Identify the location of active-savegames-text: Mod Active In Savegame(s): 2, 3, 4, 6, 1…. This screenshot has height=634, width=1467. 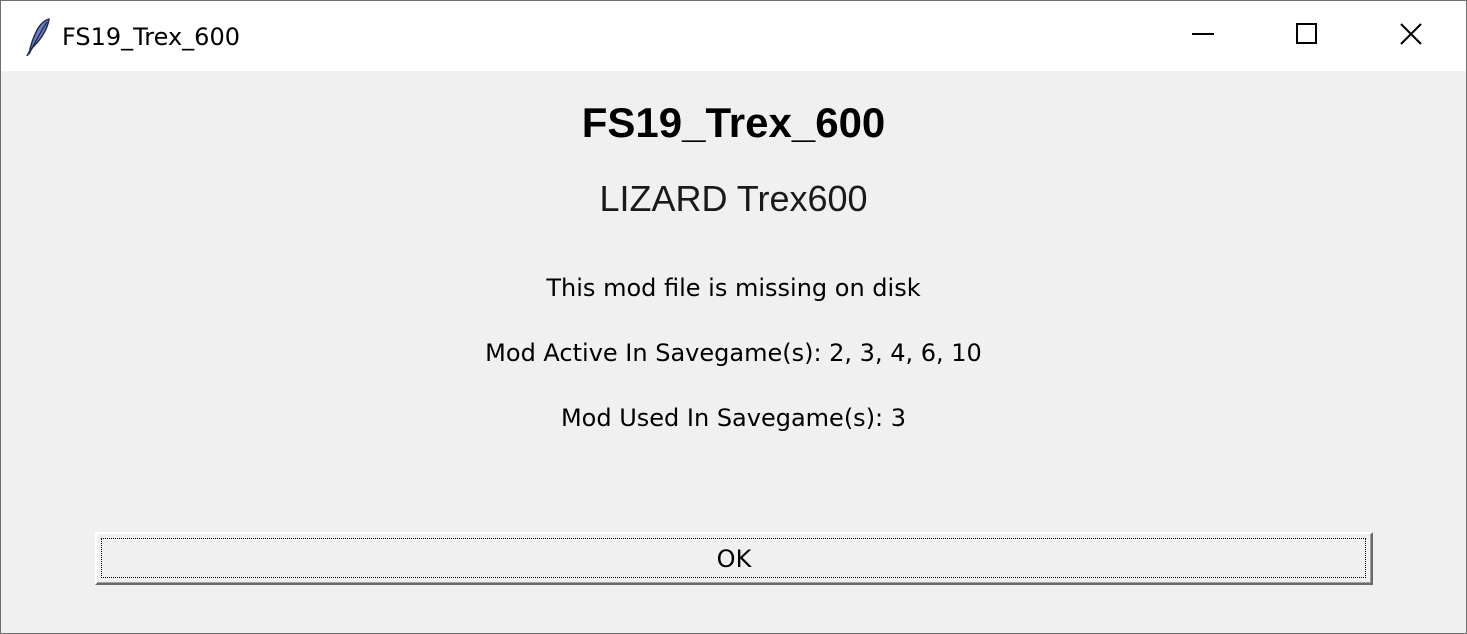
(733, 353).